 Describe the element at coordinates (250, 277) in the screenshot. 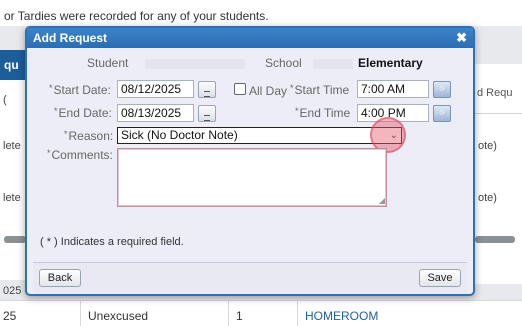

I see `dialog-footer: Back Save` at that location.